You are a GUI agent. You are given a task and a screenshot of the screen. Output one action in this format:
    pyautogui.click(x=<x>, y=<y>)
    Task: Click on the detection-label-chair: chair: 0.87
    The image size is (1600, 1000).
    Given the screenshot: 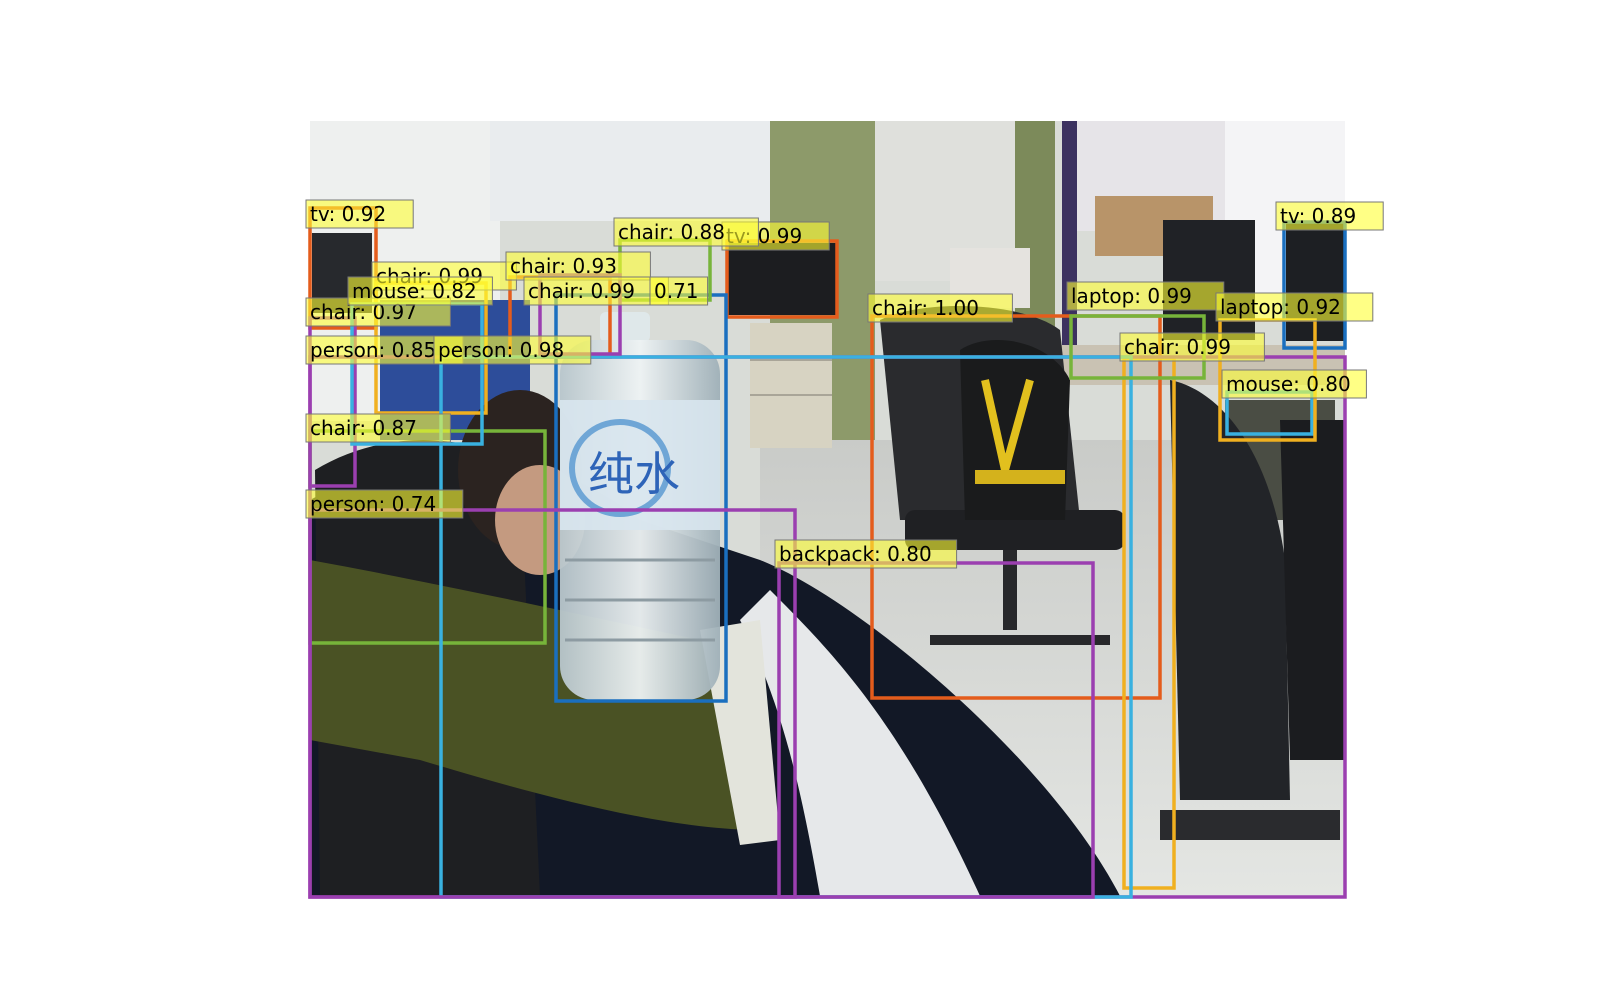 What is the action you would take?
    pyautogui.click(x=363, y=428)
    